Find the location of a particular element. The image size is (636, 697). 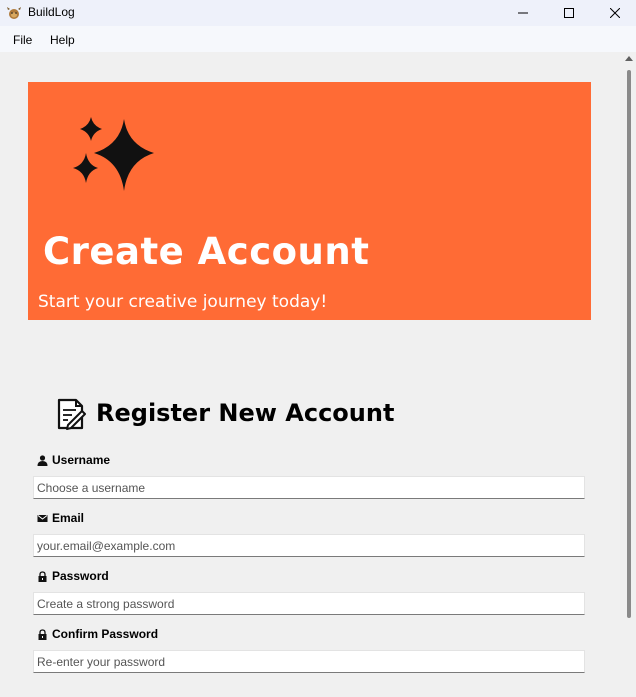

sparkles-icon is located at coordinates (113, 154).